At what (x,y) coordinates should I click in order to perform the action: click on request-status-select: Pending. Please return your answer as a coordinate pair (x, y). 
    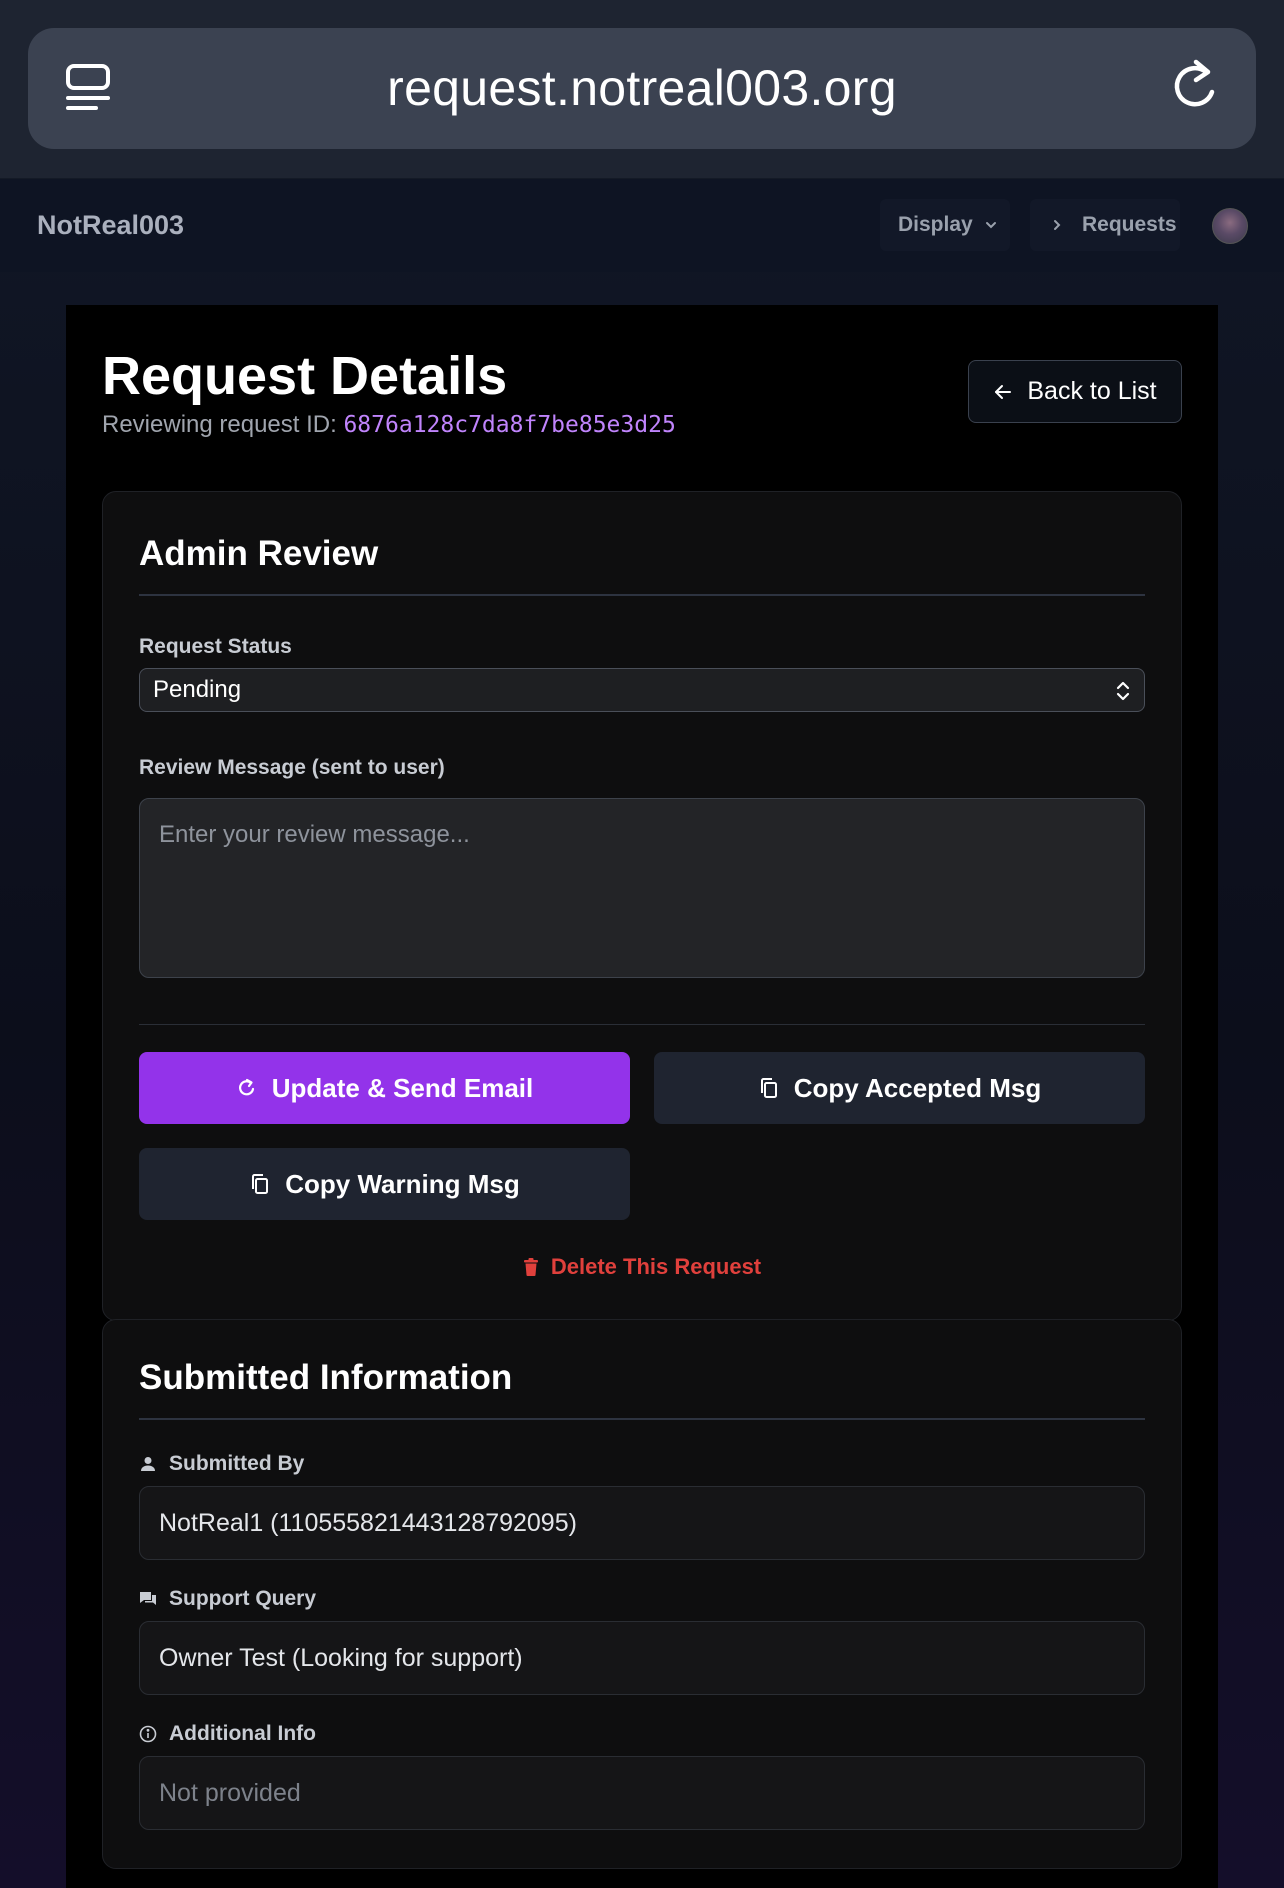
    Looking at the image, I should click on (642, 690).